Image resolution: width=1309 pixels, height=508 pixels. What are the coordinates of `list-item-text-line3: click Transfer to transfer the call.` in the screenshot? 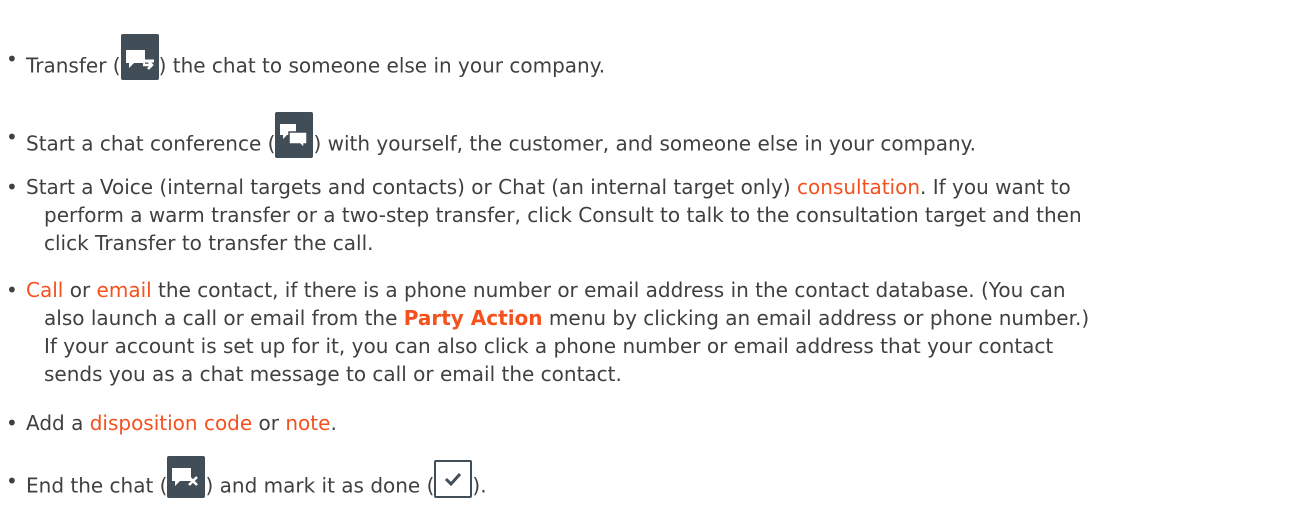 It's located at (209, 243).